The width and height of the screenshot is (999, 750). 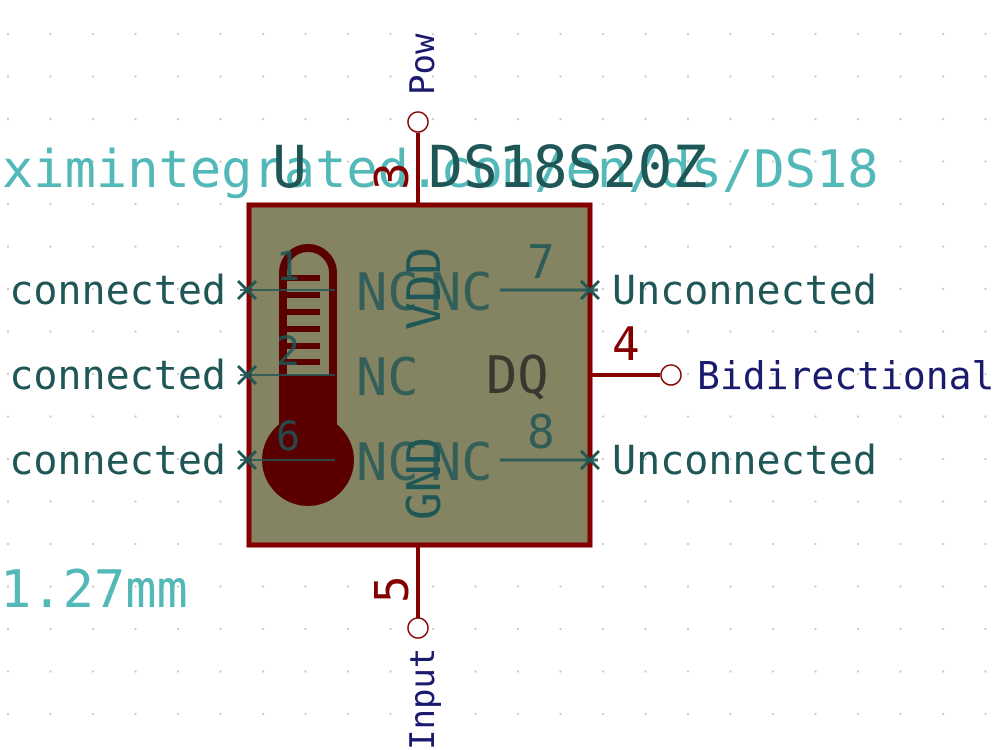 I want to click on pin-vdd-endpoint, so click(x=418, y=122).